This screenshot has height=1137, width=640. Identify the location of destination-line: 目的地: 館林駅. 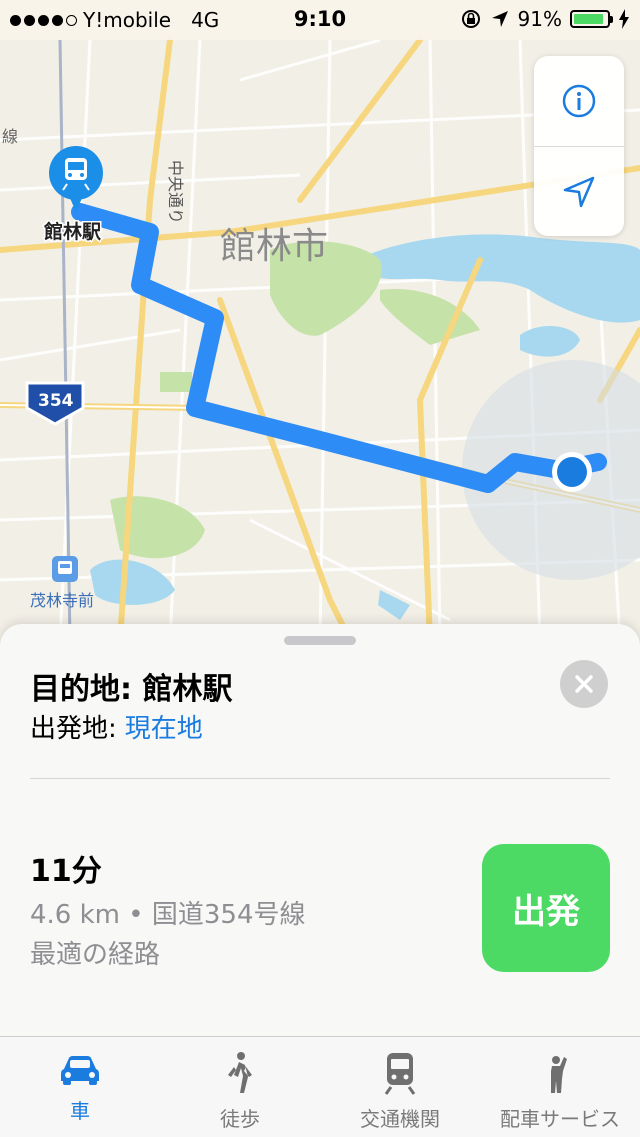
(131, 686).